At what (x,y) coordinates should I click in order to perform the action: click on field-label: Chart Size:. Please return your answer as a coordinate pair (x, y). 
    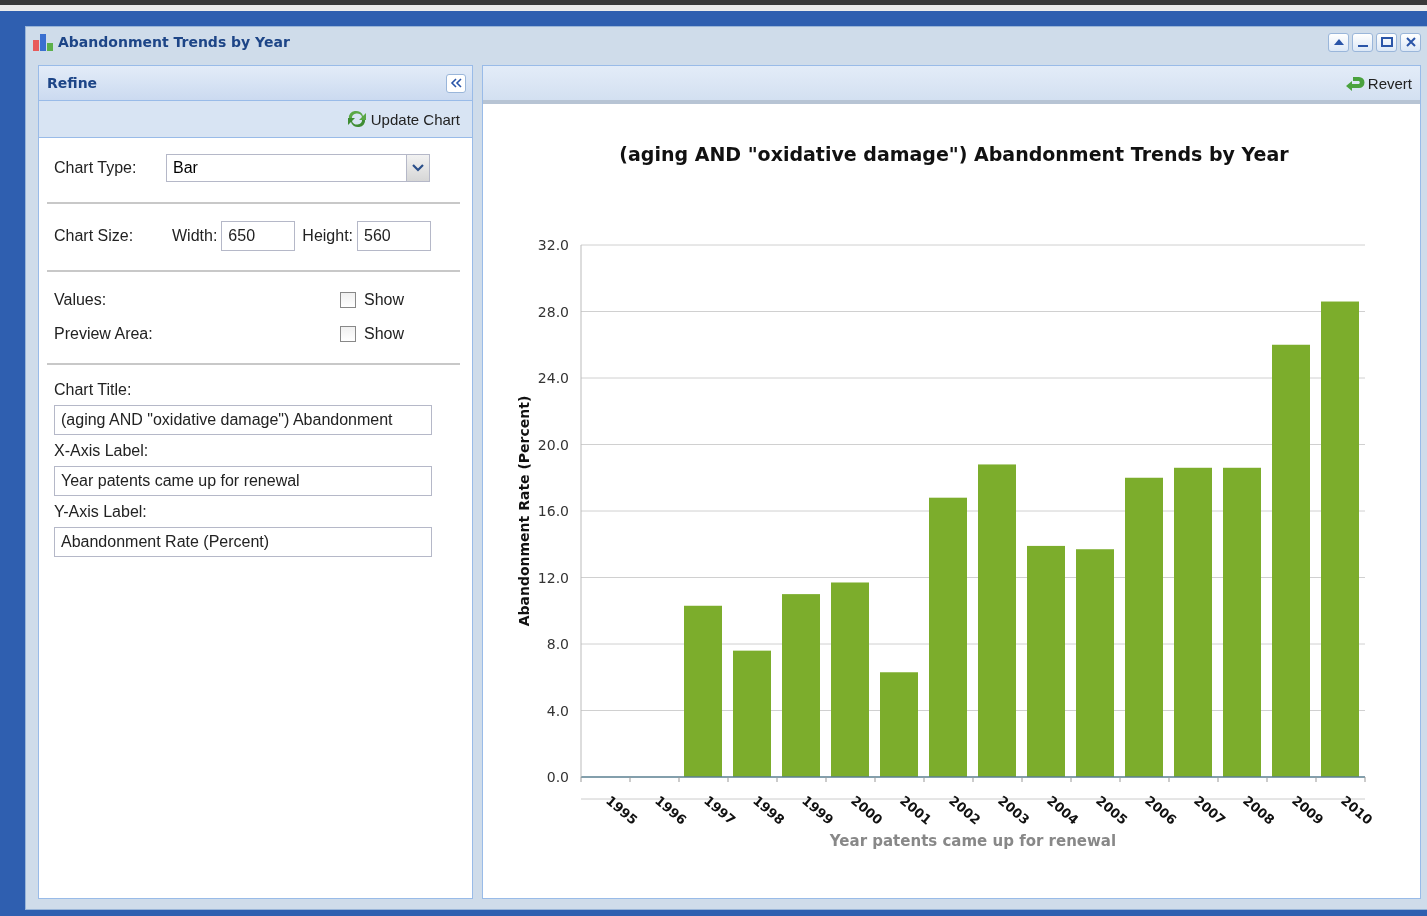
    Looking at the image, I should click on (94, 236).